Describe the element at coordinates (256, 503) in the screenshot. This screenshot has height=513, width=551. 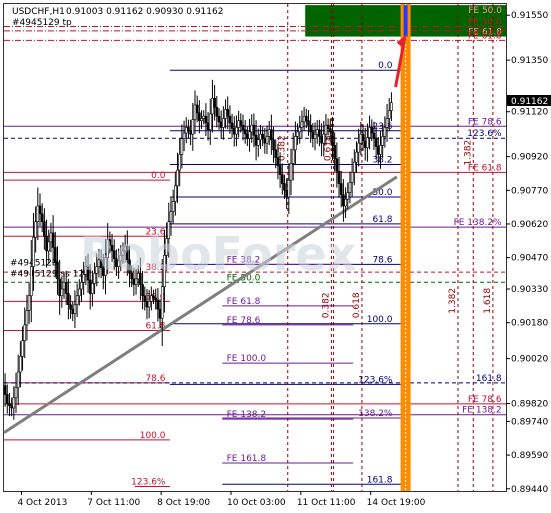
I see `x-tick-label-3: 10 Oct 03:00` at that location.